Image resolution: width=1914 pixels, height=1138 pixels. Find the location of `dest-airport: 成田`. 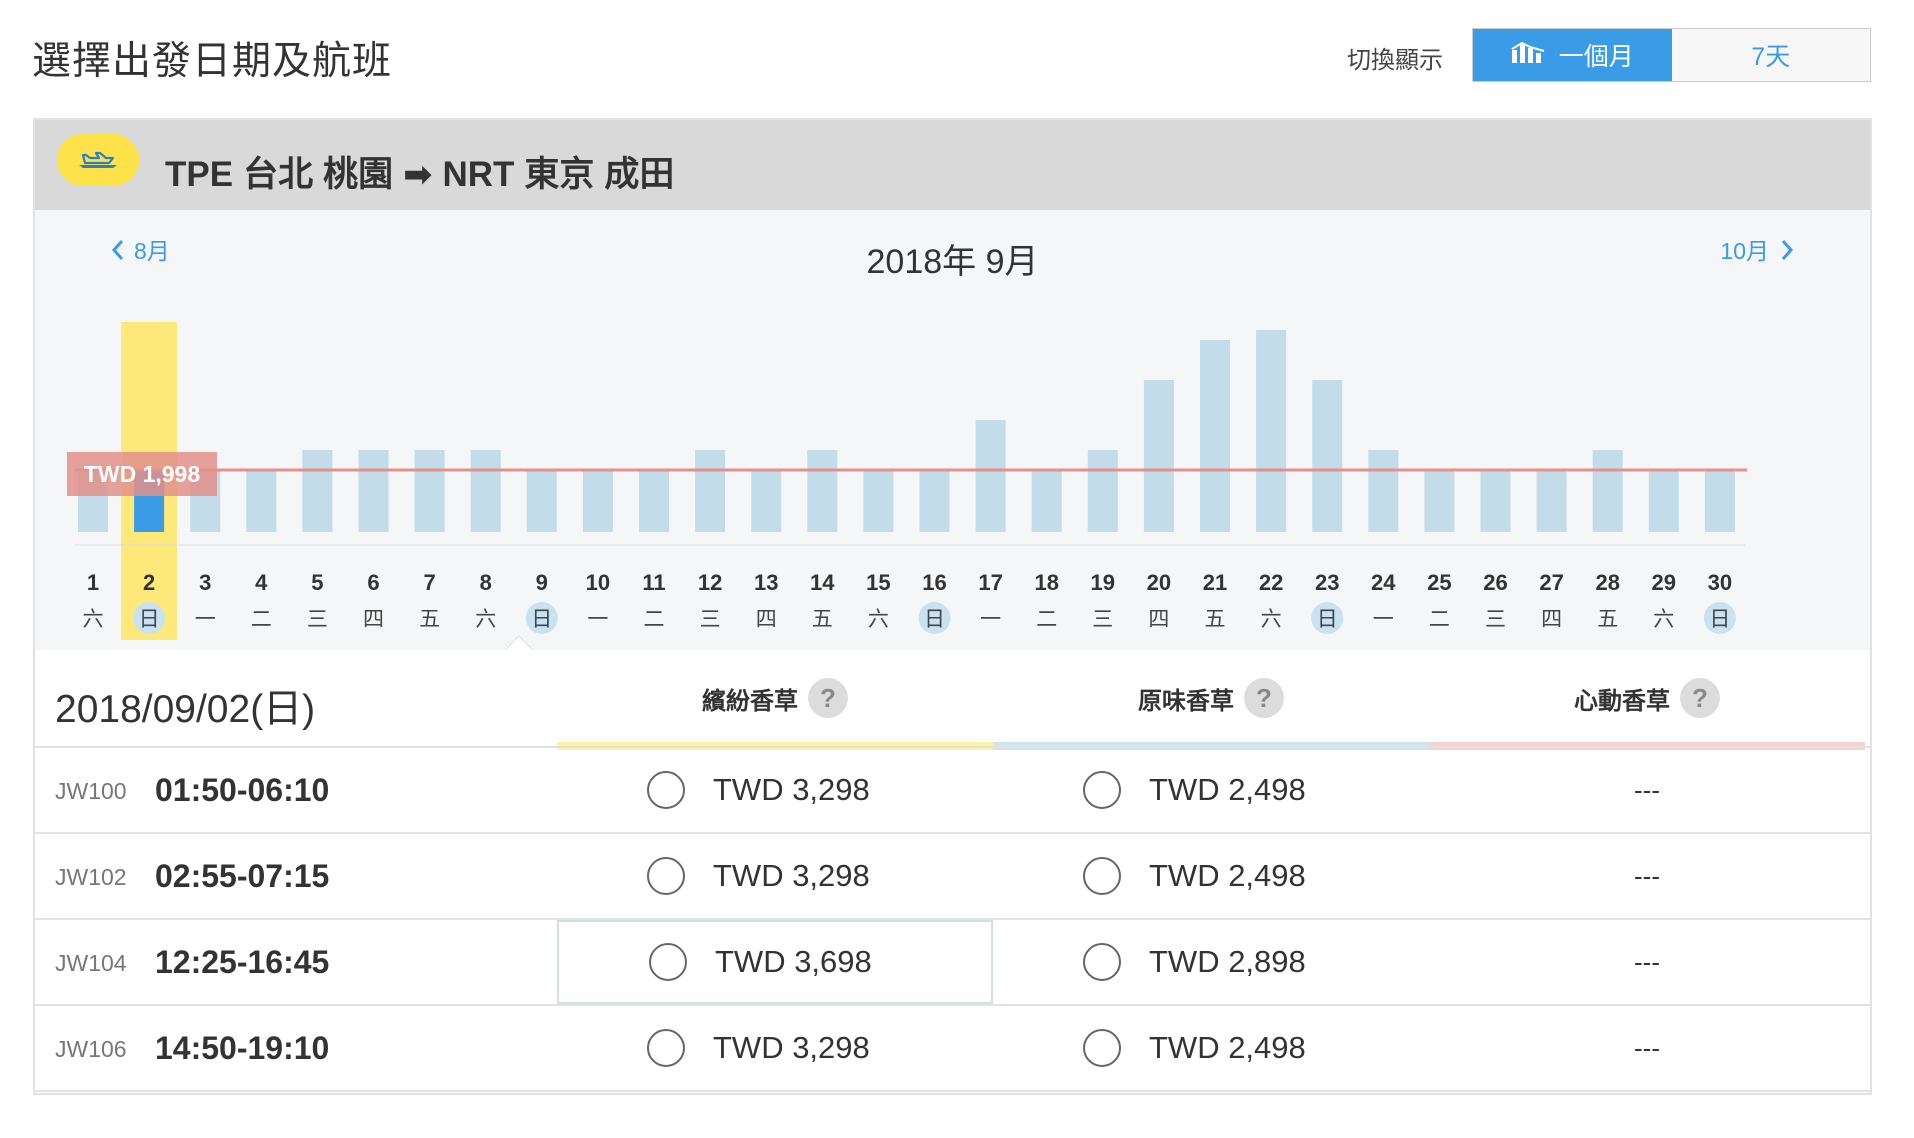

dest-airport: 成田 is located at coordinates (639, 174).